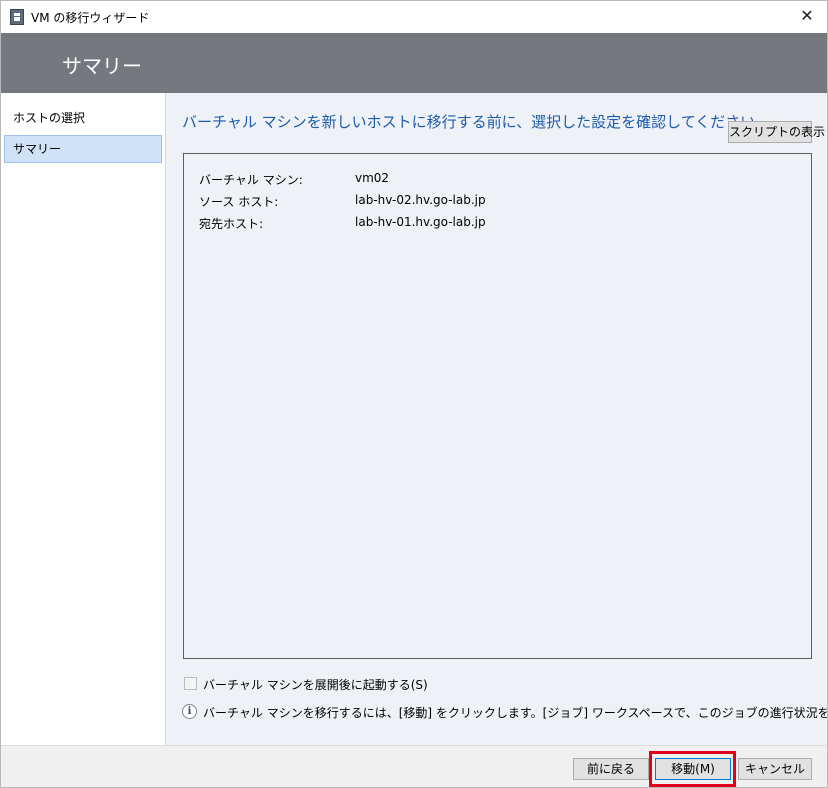 The image size is (828, 788). What do you see at coordinates (17, 17) in the screenshot?
I see `app-icon` at bounding box center [17, 17].